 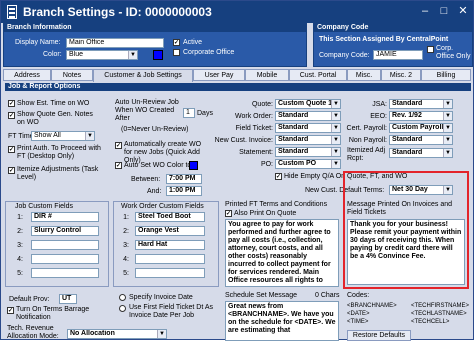 I want to click on wo-field-num: 1:, so click(x=126, y=217).